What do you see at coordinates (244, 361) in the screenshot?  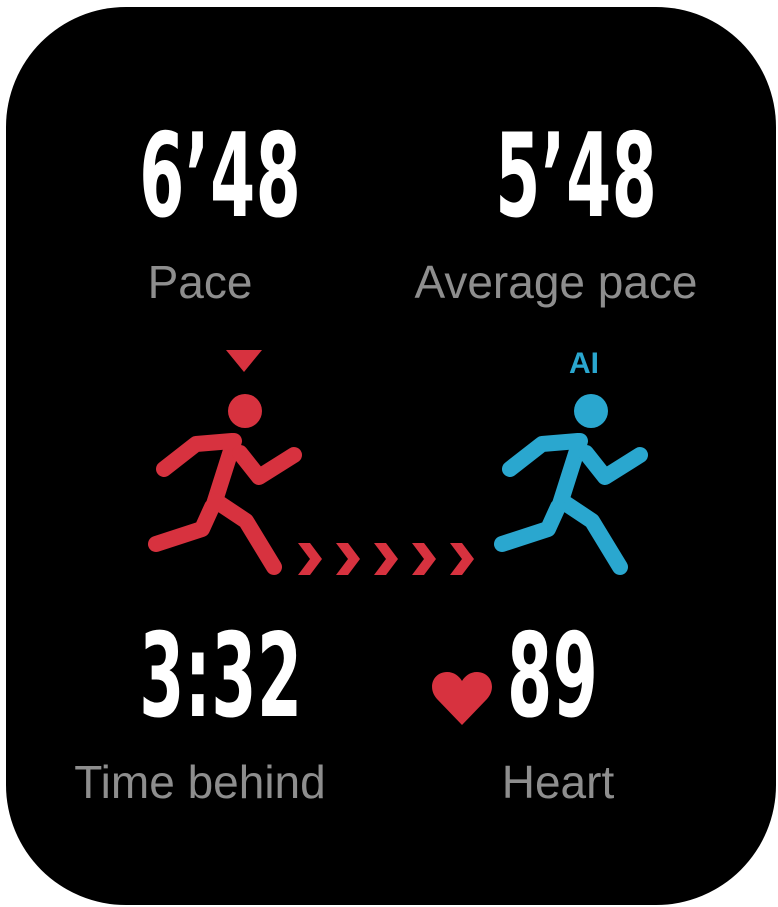 I see `user-position-marker-icon` at bounding box center [244, 361].